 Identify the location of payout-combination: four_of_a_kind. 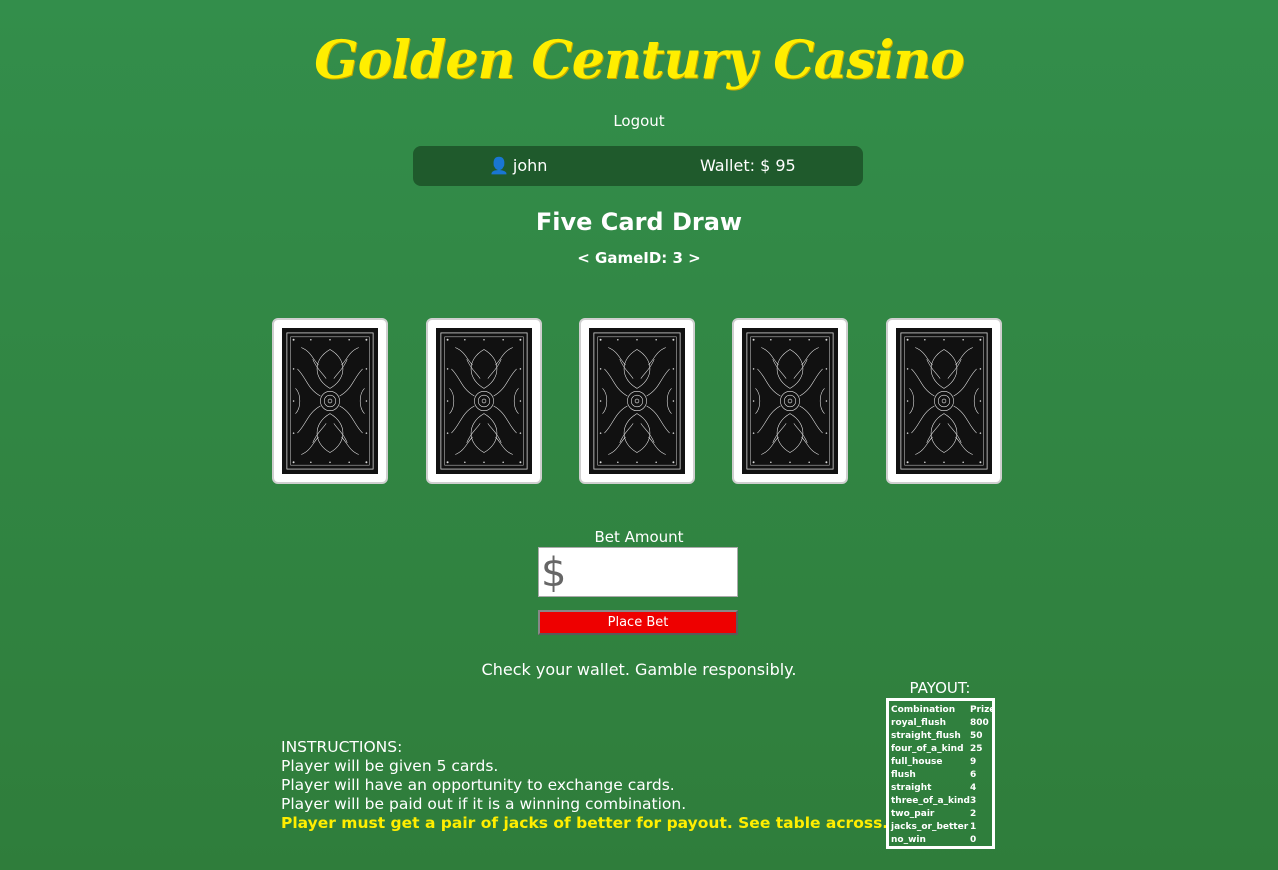
(927, 748).